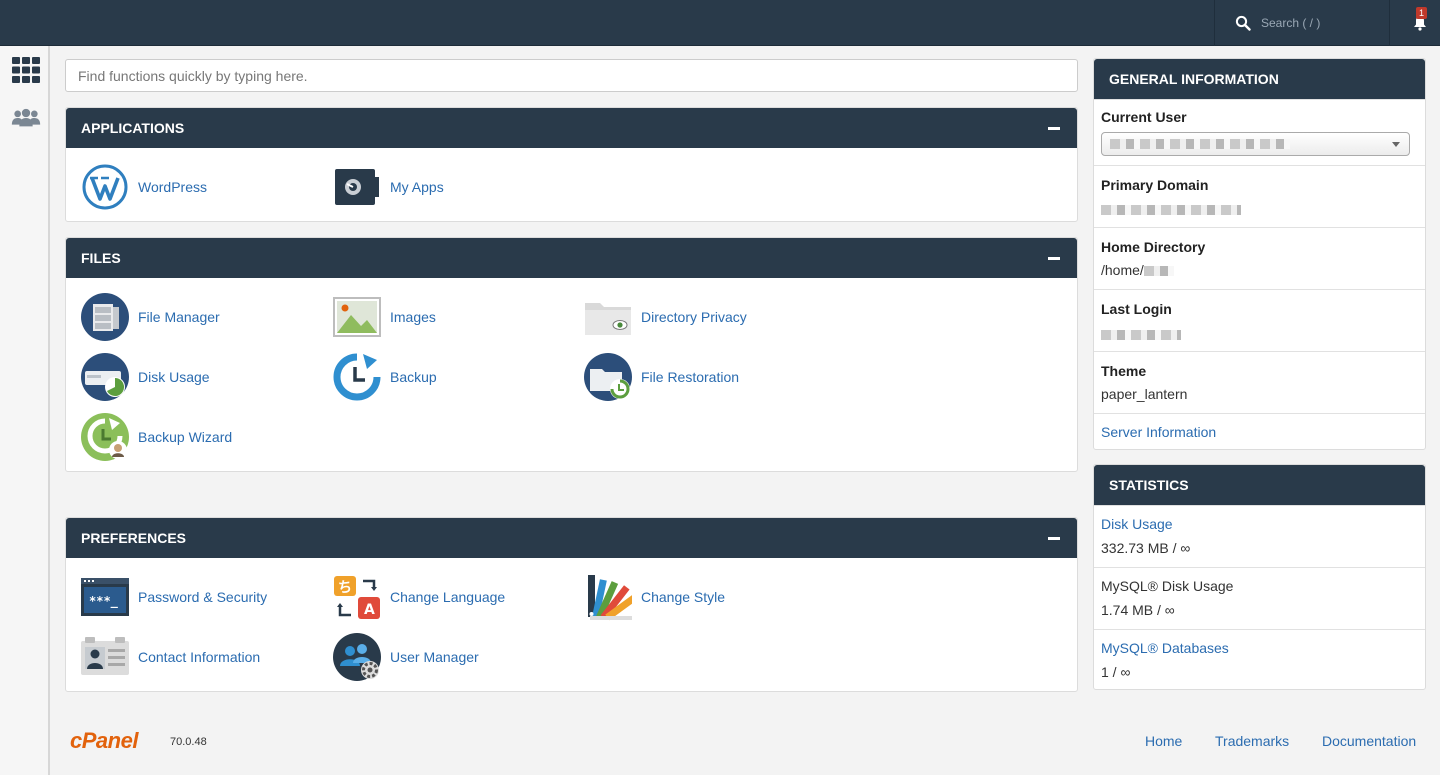  What do you see at coordinates (1136, 309) in the screenshot?
I see `last-login-label: Last Login` at bounding box center [1136, 309].